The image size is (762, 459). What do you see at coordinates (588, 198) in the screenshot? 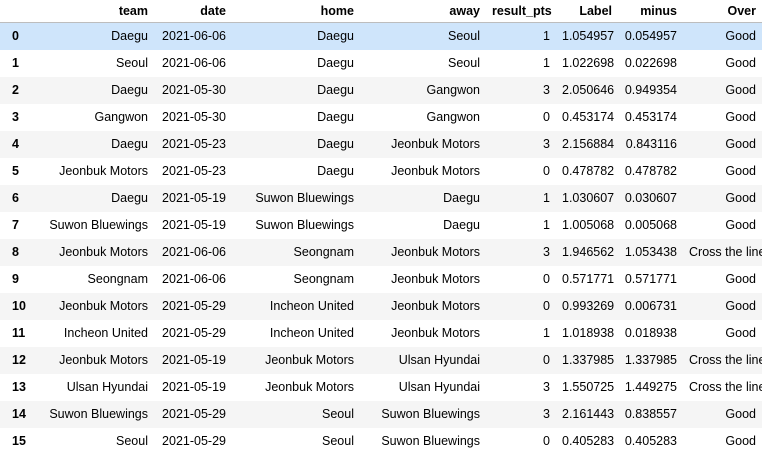
I see `cell-label: 1.030607` at bounding box center [588, 198].